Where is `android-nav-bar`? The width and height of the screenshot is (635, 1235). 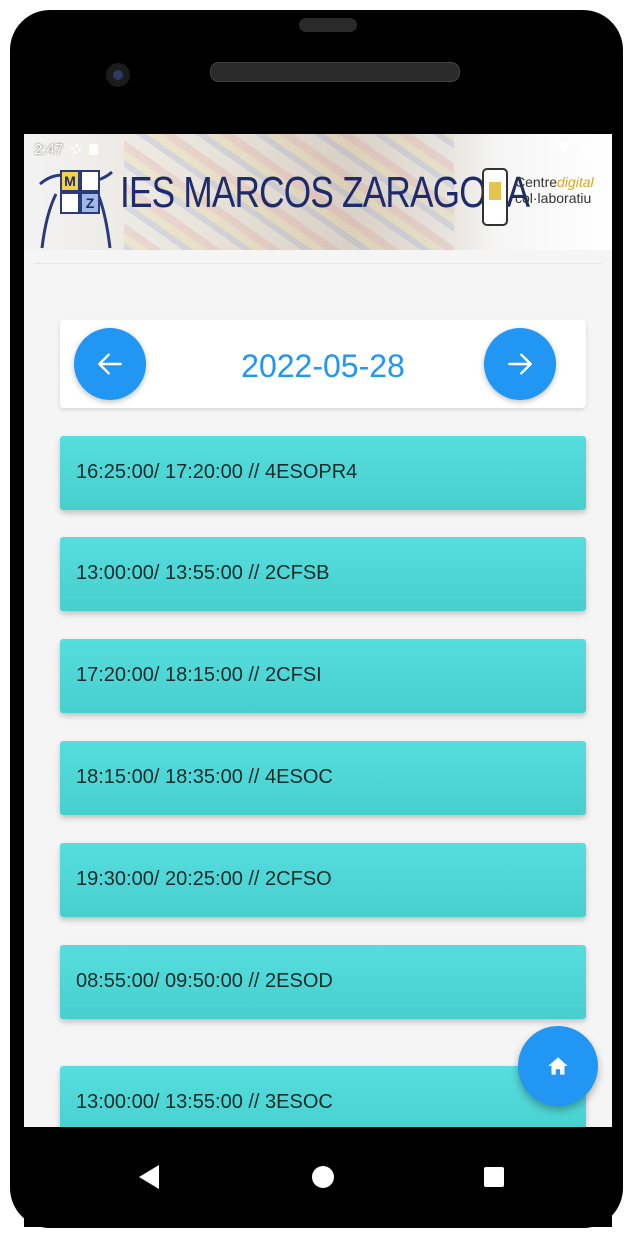 android-nav-bar is located at coordinates (318, 1177).